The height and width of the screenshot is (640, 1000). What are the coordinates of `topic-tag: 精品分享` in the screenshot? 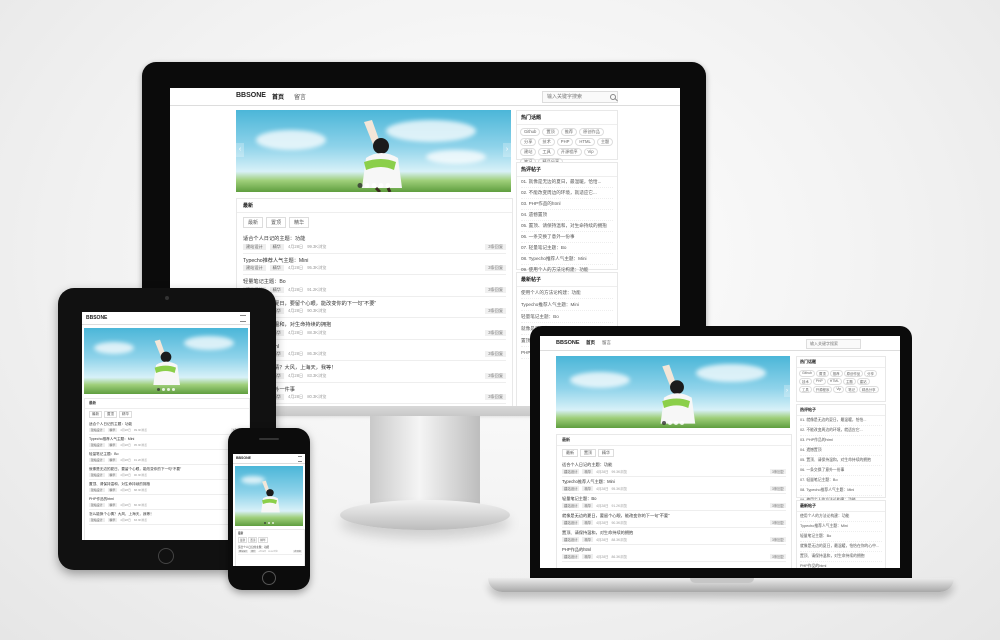 It's located at (868, 389).